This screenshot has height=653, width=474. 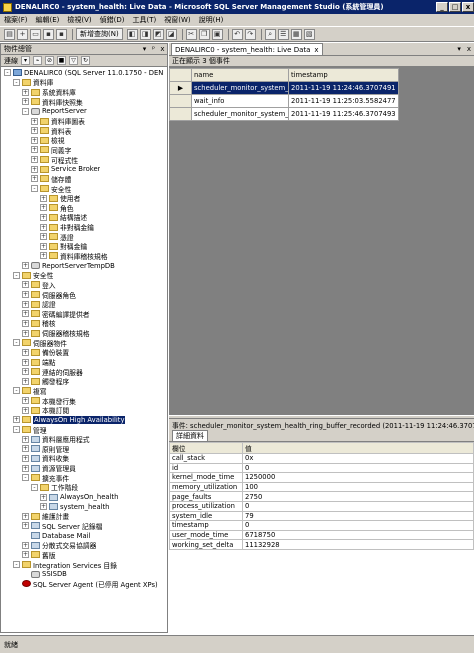 I want to click on analysis-query-icon: ◨, so click(x=145, y=34).